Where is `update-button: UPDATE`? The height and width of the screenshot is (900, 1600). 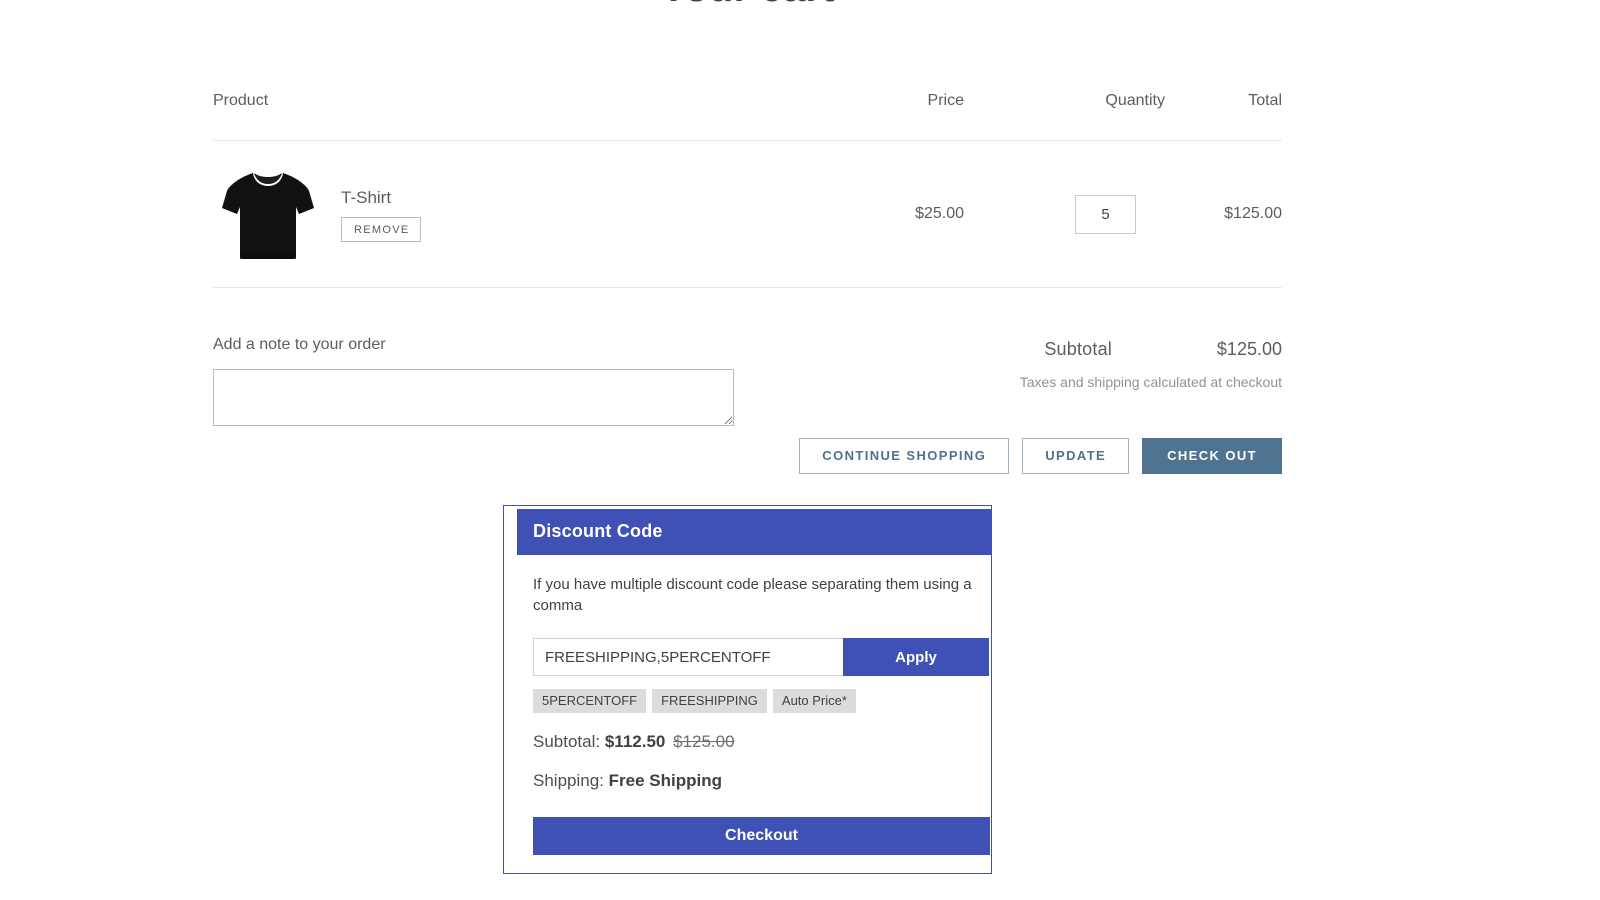
update-button: UPDATE is located at coordinates (1076, 456).